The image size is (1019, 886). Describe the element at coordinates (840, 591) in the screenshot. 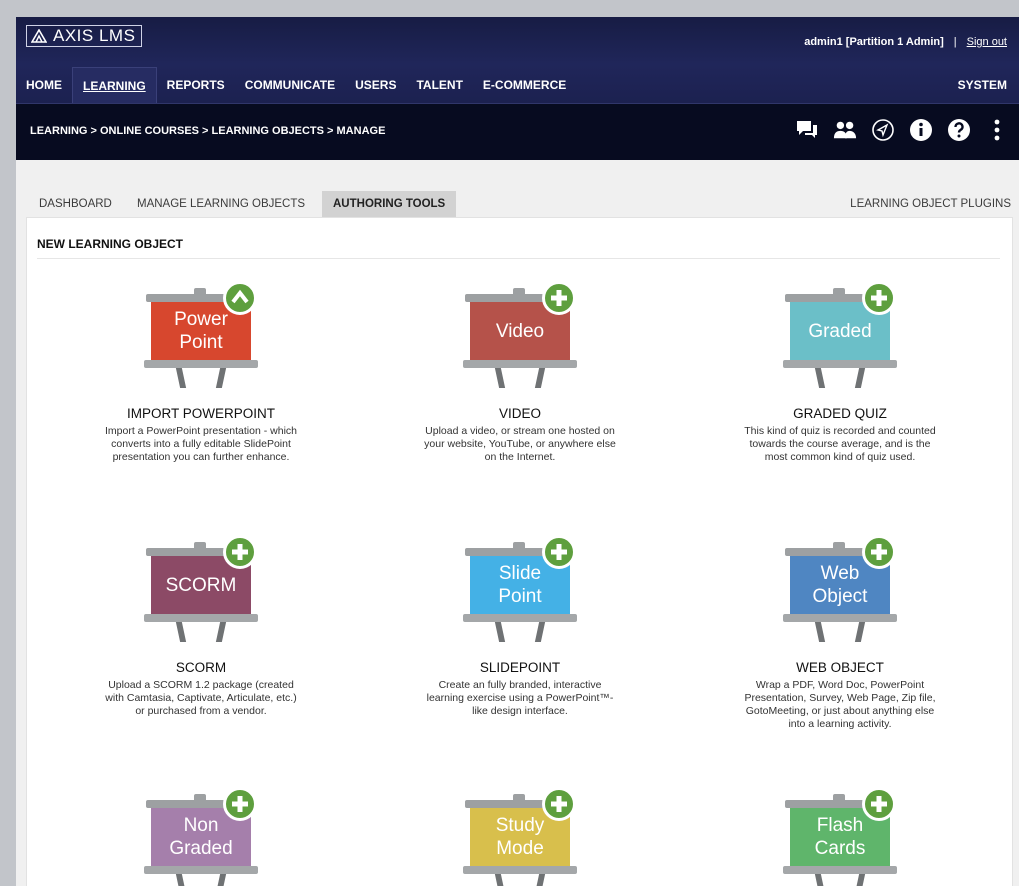

I see `easel-icon: Web Object` at that location.